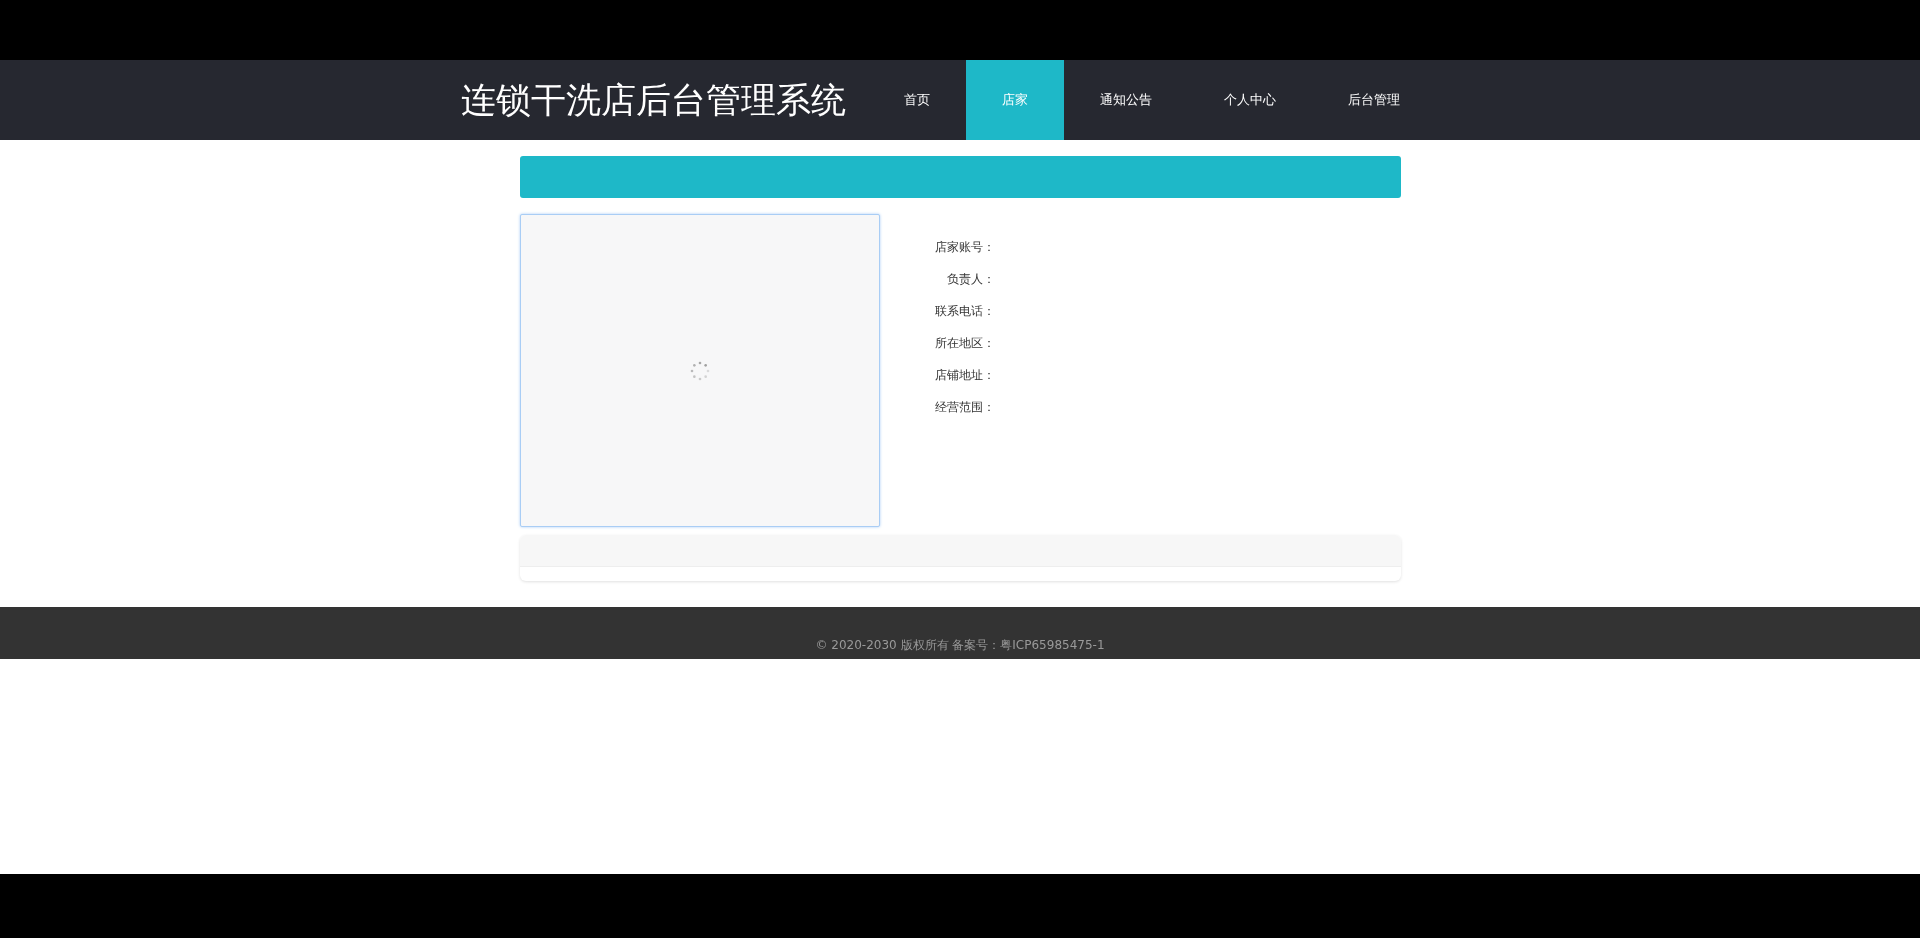 The width and height of the screenshot is (1920, 938). What do you see at coordinates (960, 645) in the screenshot?
I see `copyright-text: © 2020-2030 版权所有 备案号：粤ICP65985475-1` at bounding box center [960, 645].